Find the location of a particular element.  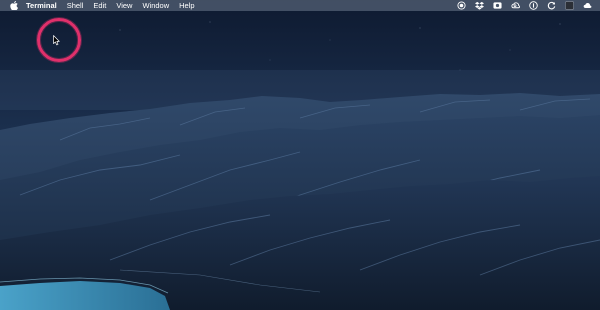

menu-view: View is located at coordinates (124, 5).